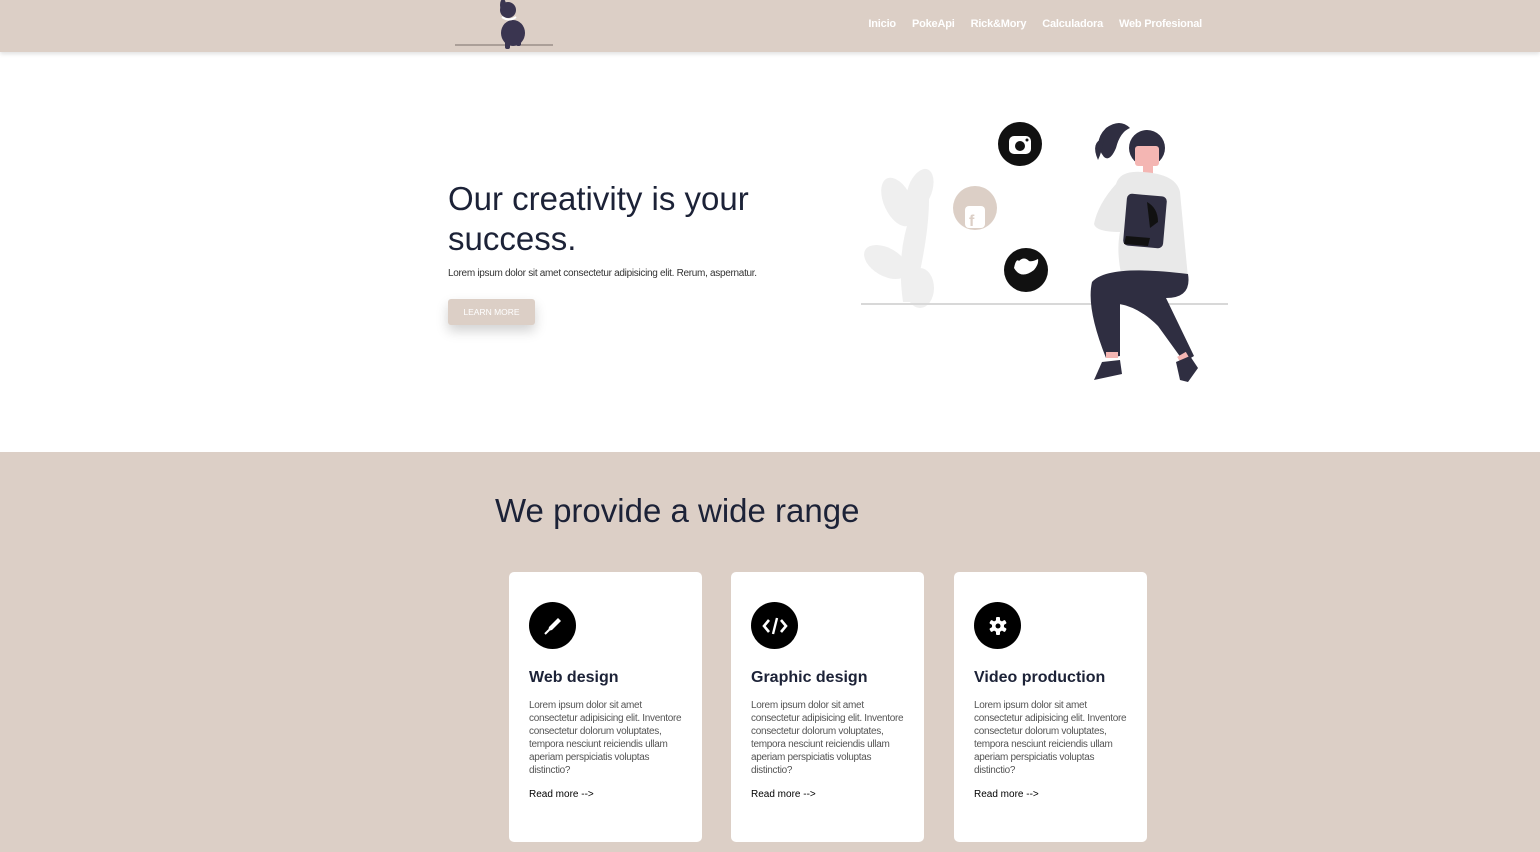 The width and height of the screenshot is (1540, 852). I want to click on twitter-icon, so click(1026, 270).